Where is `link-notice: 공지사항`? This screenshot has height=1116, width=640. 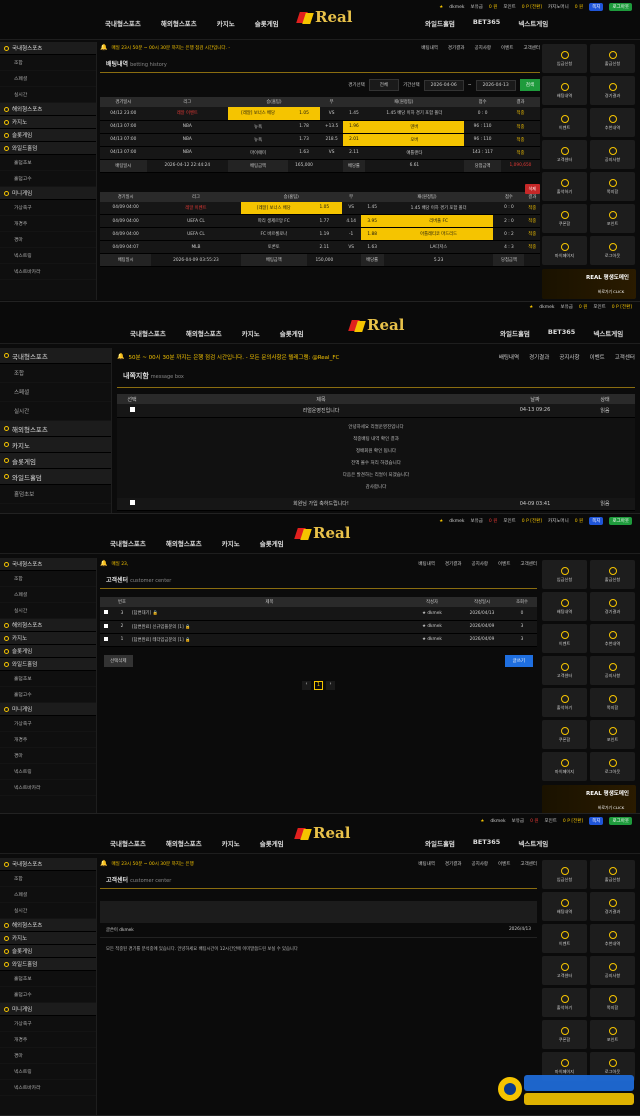
link-notice: 공지사항 is located at coordinates (479, 564).